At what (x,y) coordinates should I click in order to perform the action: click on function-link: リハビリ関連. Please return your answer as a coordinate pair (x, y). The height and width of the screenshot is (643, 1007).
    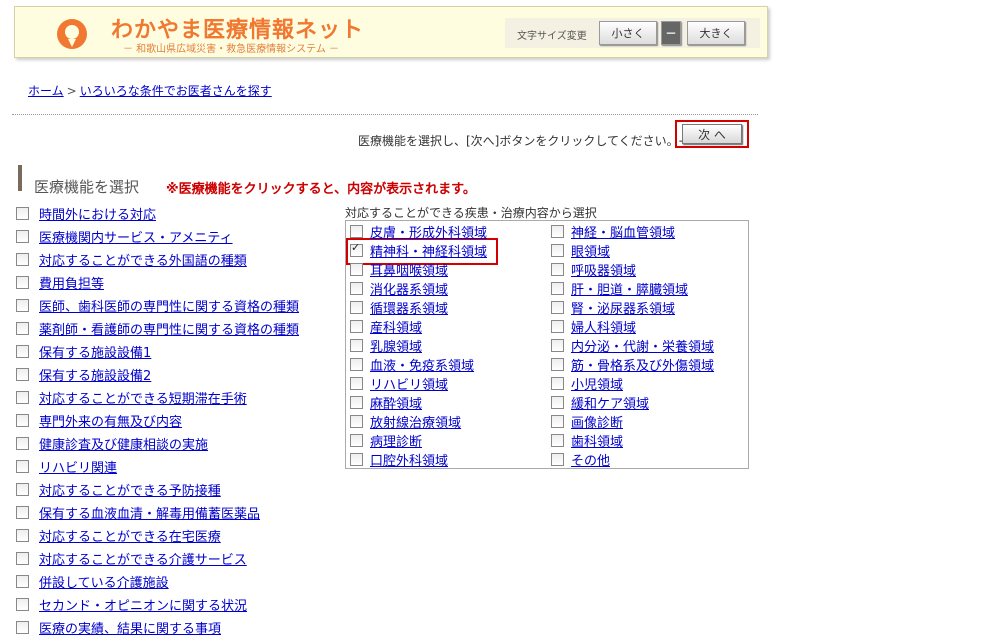
    Looking at the image, I should click on (78, 466).